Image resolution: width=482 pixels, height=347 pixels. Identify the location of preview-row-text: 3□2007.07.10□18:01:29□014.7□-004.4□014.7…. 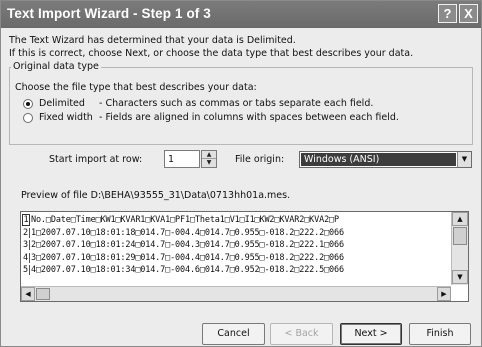
(187, 257).